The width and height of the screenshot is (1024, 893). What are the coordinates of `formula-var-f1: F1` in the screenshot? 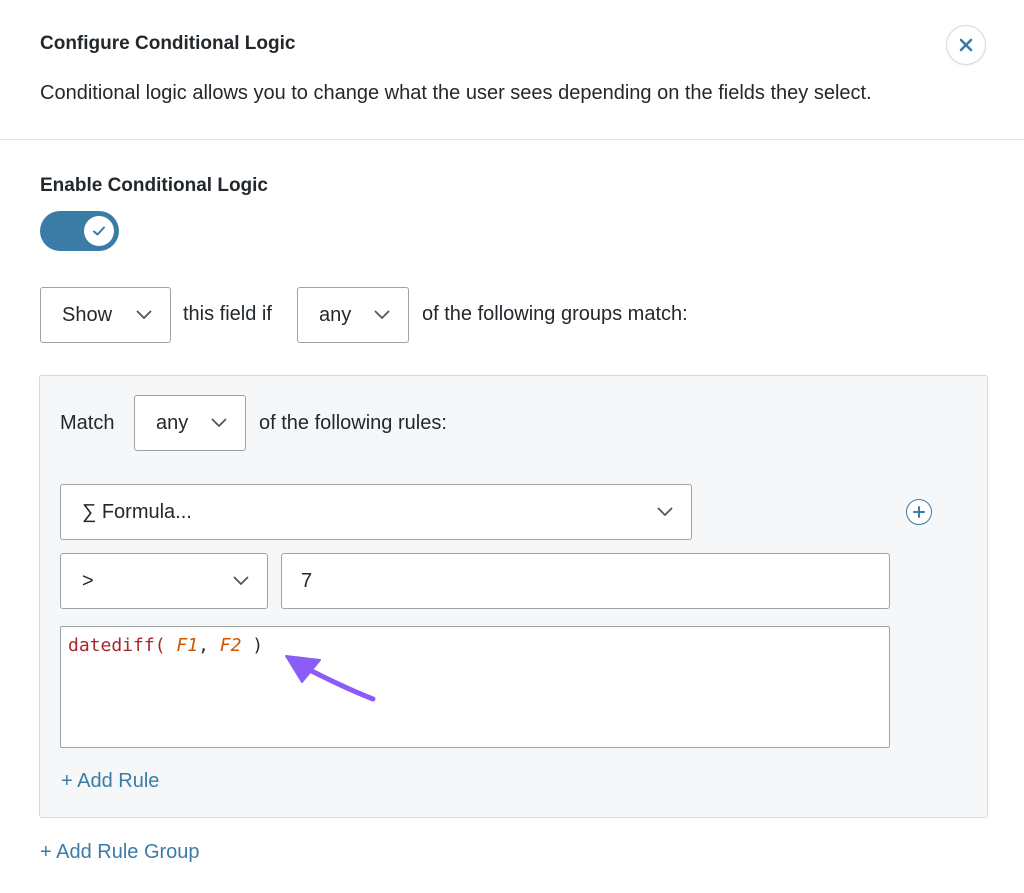 It's located at (187, 645).